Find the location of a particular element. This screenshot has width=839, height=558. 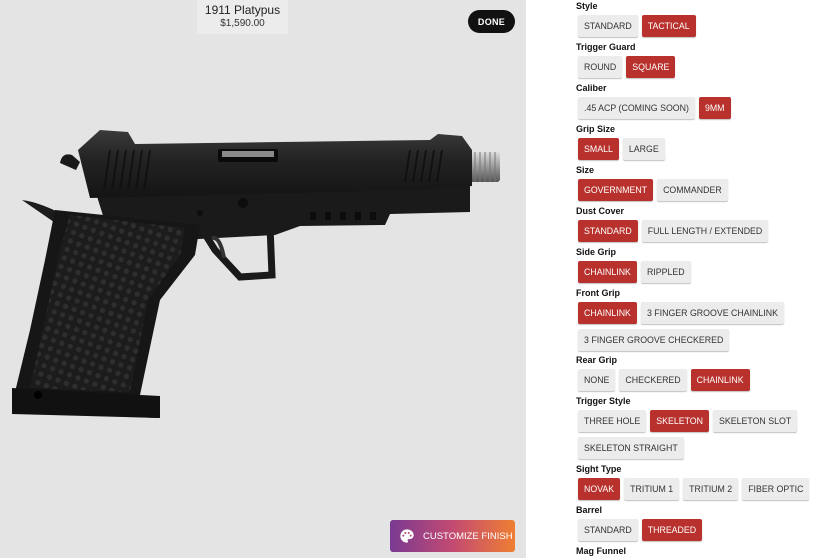

trigger-style-option-skeleton: SKELETON is located at coordinates (679, 421).